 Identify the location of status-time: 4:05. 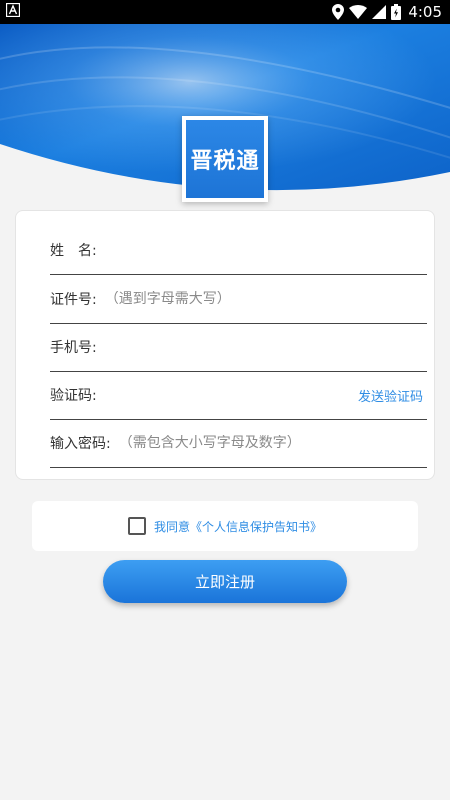
(425, 12).